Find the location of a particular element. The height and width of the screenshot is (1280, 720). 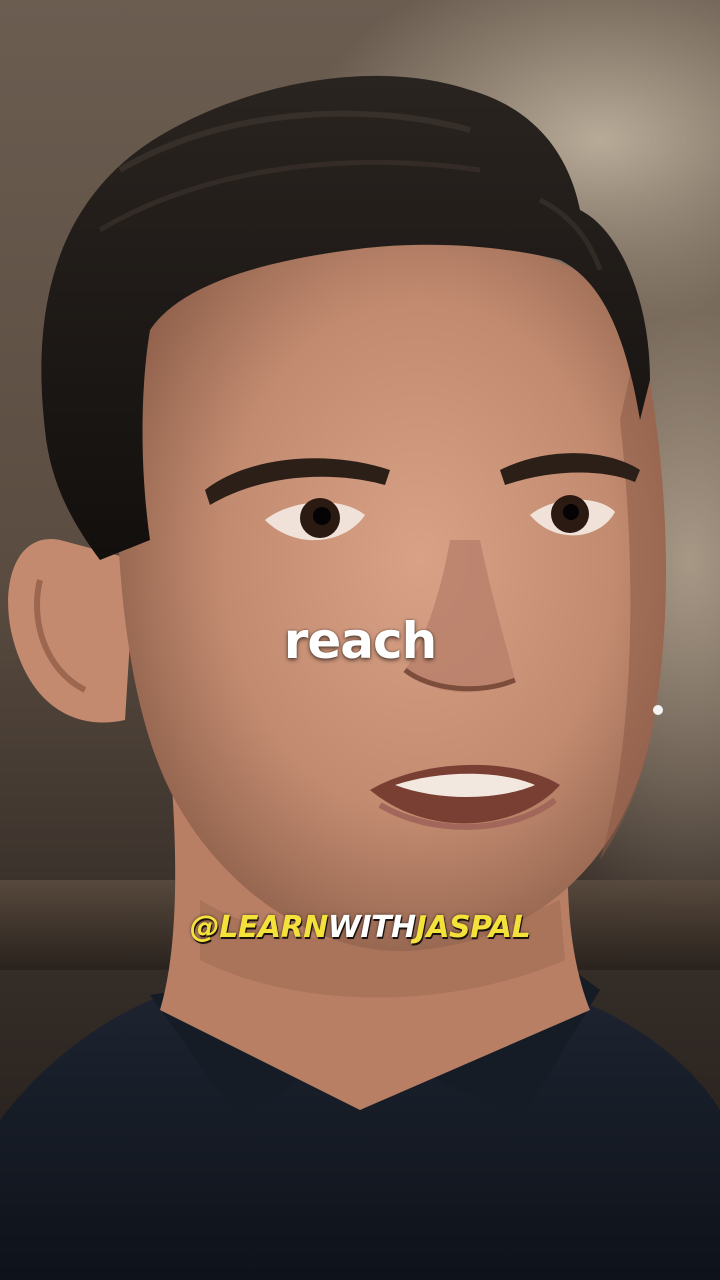

caption-word: reach is located at coordinates (360, 641).